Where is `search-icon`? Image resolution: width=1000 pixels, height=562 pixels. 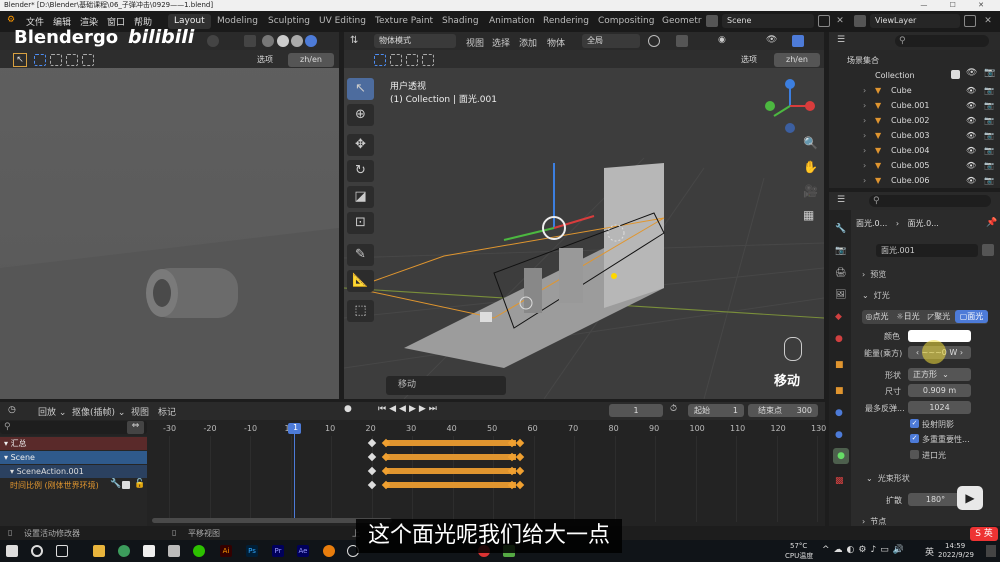 search-icon is located at coordinates (37, 551).